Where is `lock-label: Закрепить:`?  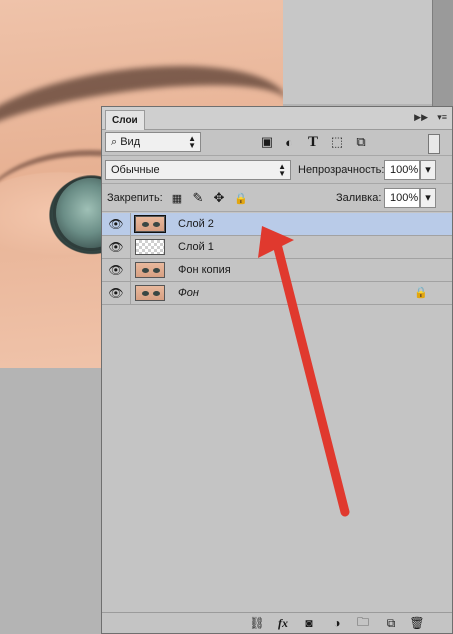
lock-label: Закрепить: is located at coordinates (135, 198).